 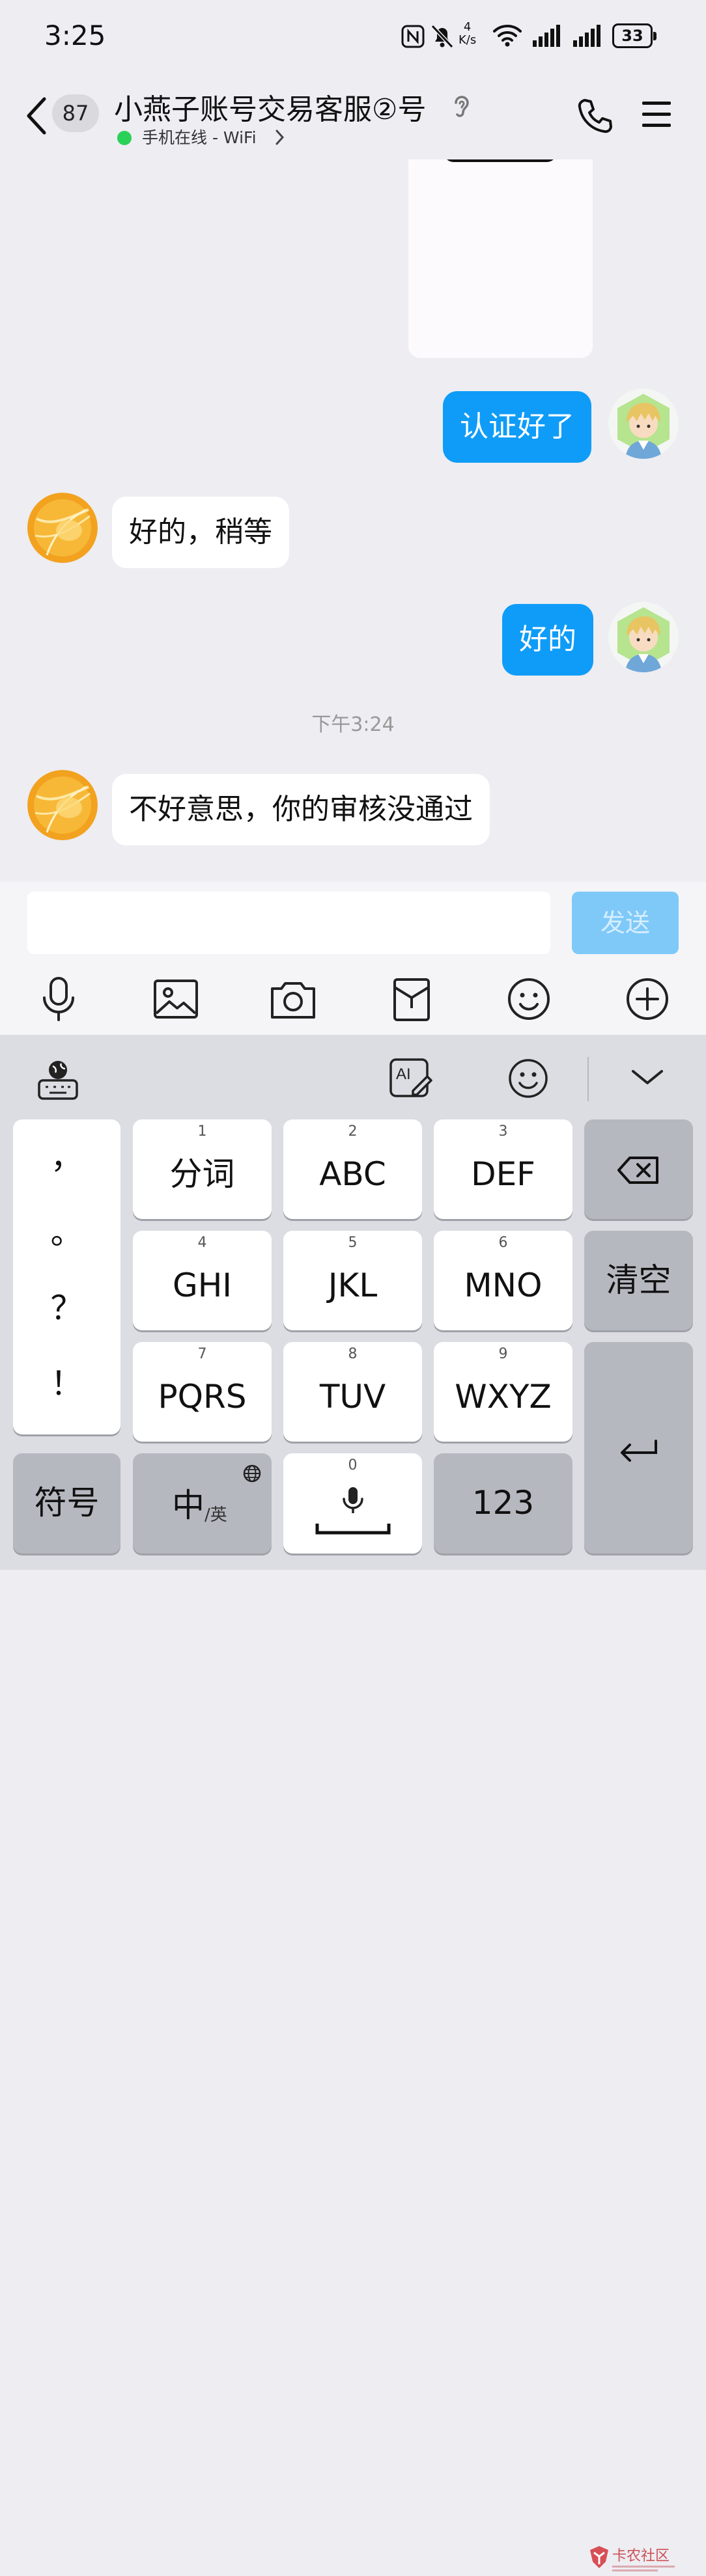 I want to click on clear-key-label: 清空, so click(x=638, y=1280).